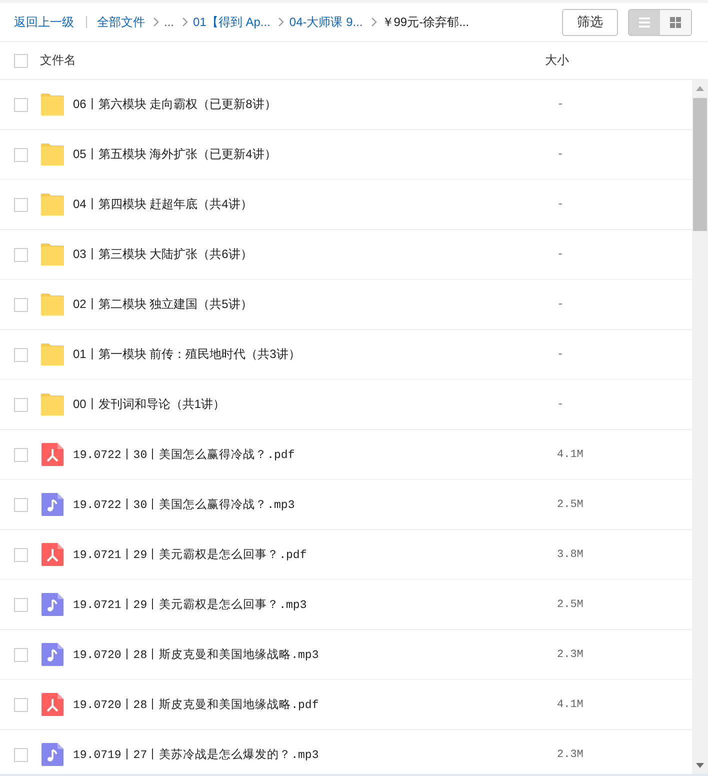  I want to click on scrollbar-thumb, so click(700, 164).